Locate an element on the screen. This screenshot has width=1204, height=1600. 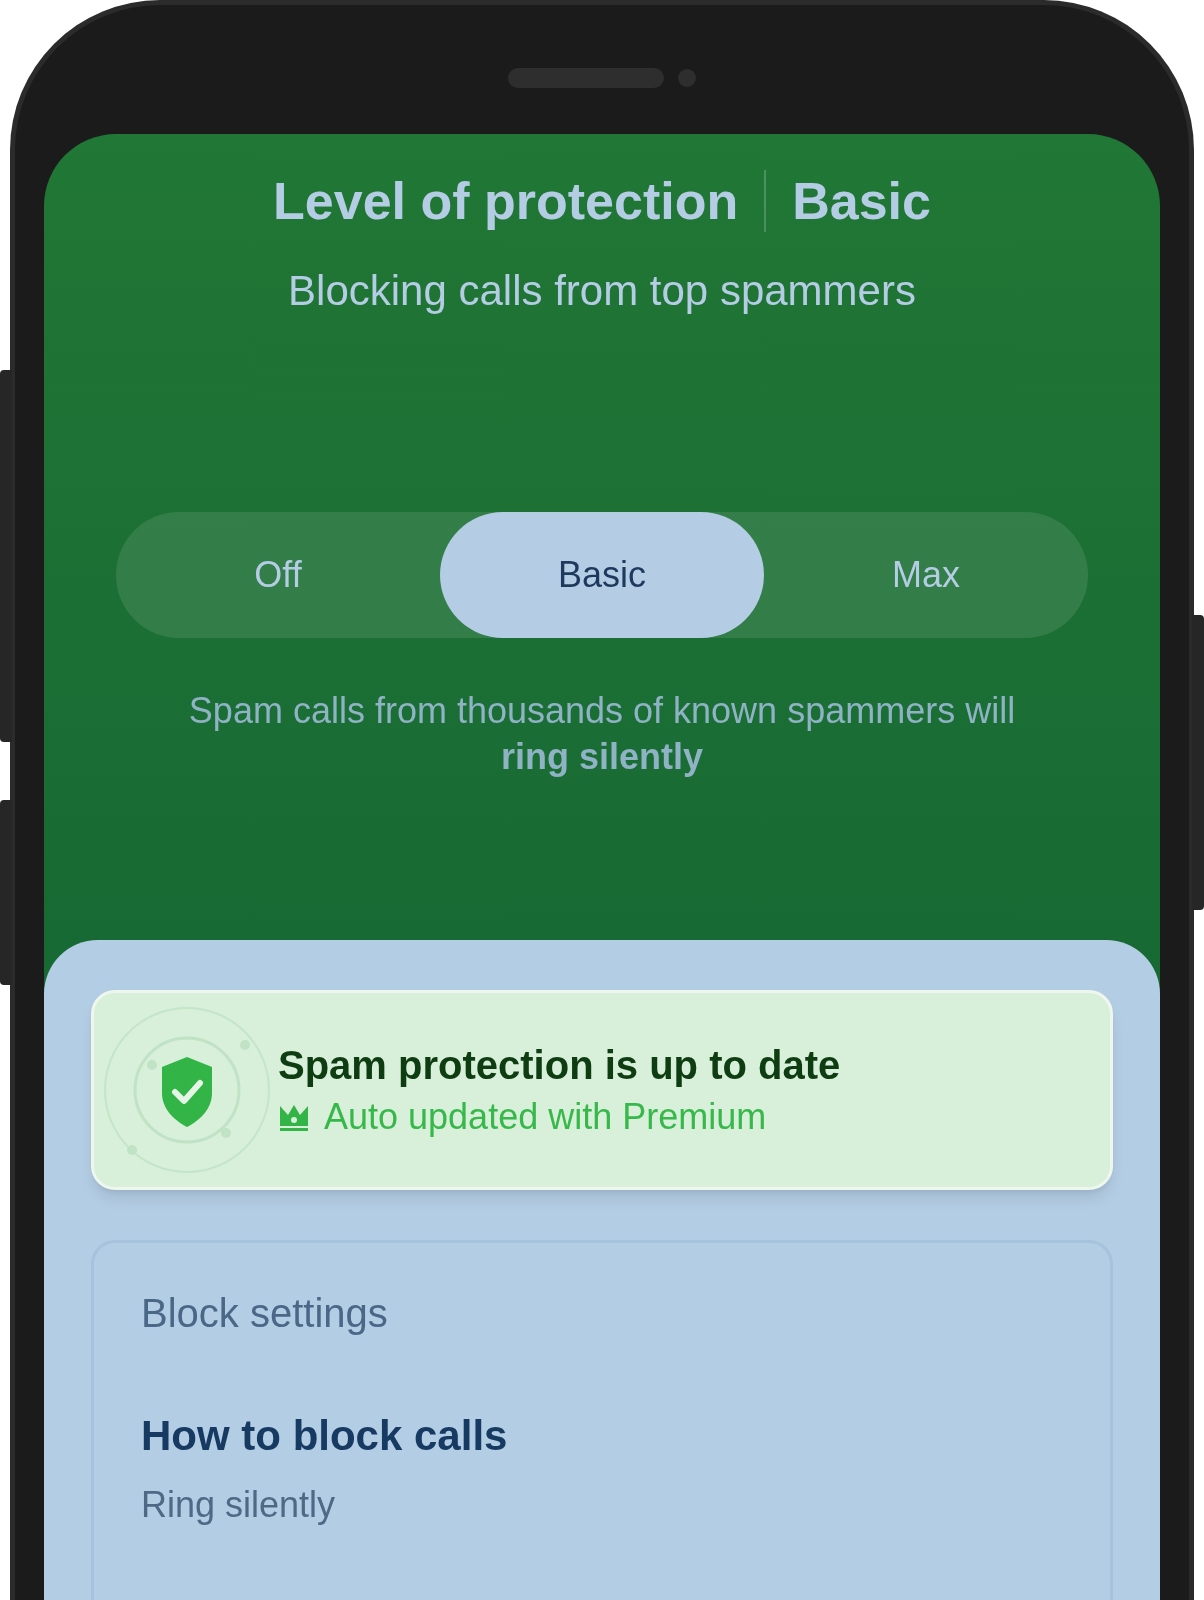
settings-item: How to block calls Ring silently is located at coordinates (602, 1469).